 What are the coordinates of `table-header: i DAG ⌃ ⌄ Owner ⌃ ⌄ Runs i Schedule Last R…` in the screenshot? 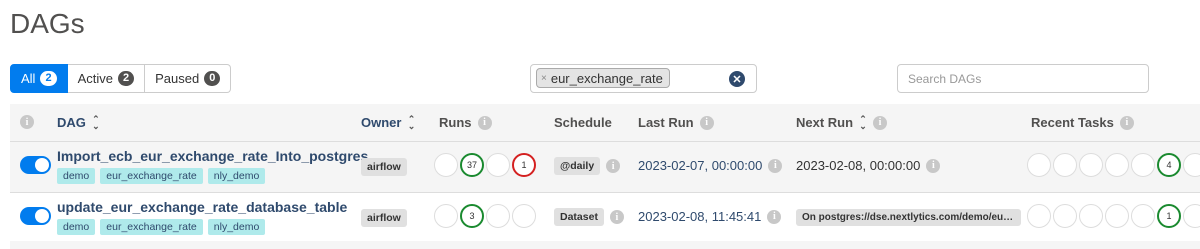 It's located at (605, 122).